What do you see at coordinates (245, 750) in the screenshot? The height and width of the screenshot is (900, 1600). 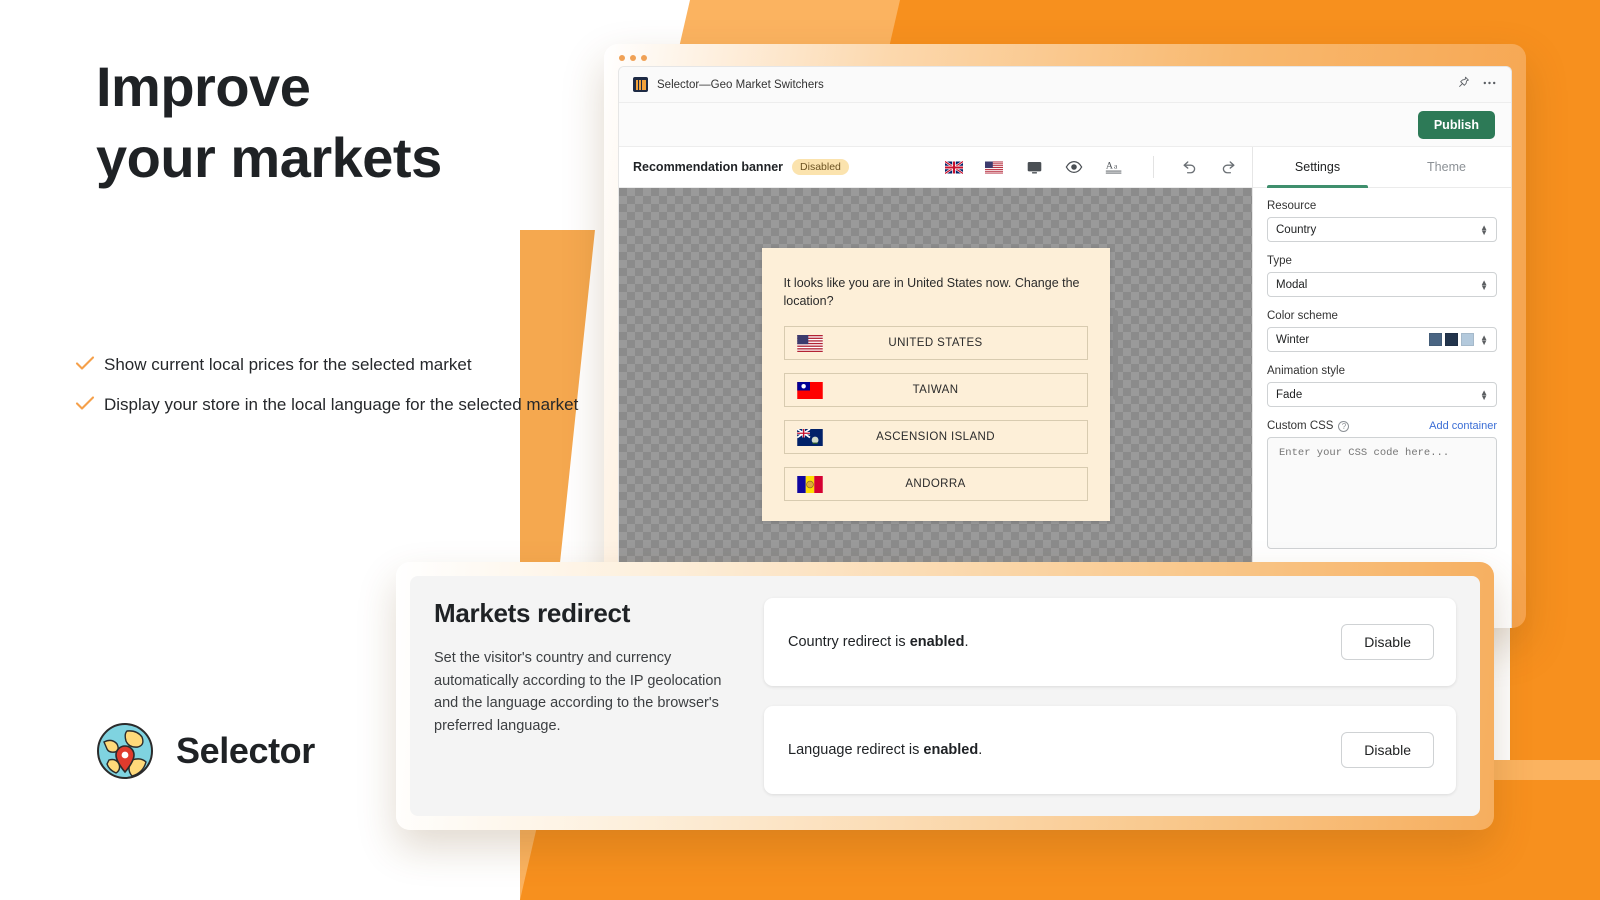 I see `brand-name: Selector` at bounding box center [245, 750].